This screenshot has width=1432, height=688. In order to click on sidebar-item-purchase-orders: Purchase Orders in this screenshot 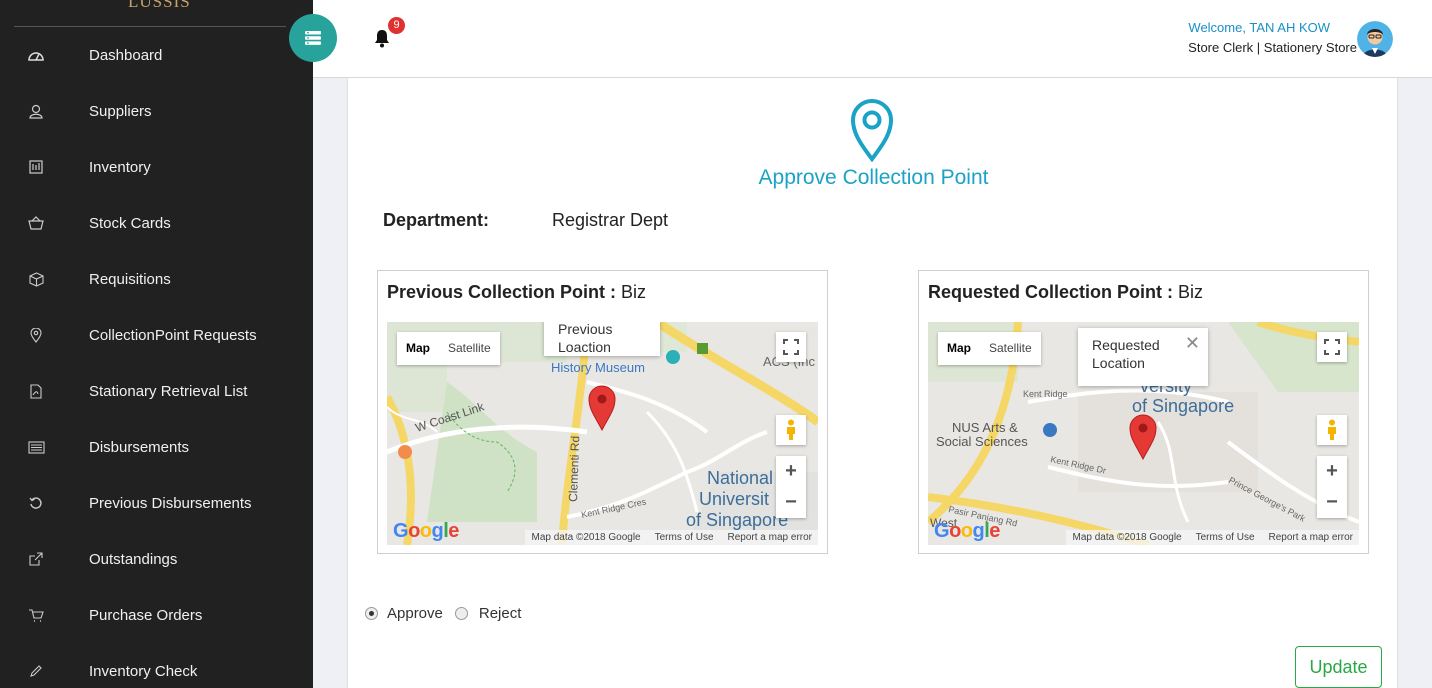, I will do `click(156, 615)`.